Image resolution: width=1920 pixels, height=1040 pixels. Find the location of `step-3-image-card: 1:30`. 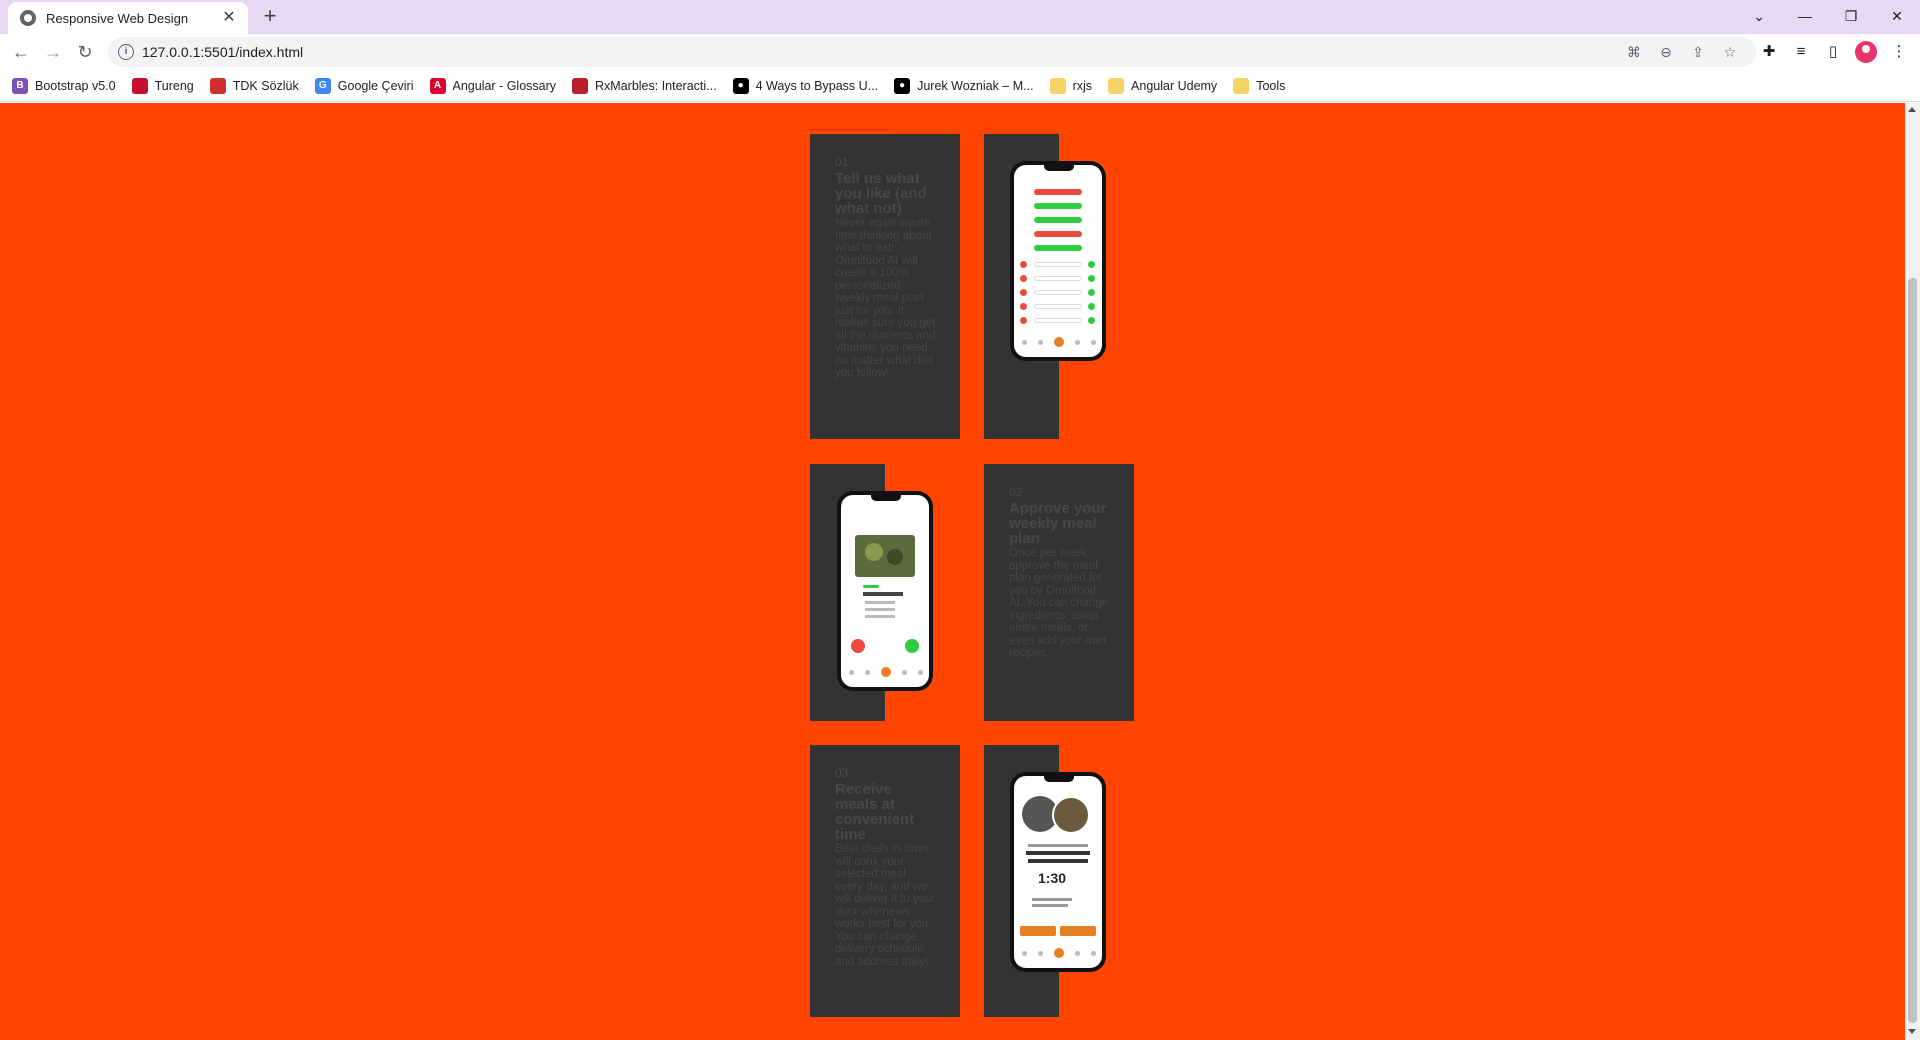

step-3-image-card: 1:30 is located at coordinates (1045, 881).